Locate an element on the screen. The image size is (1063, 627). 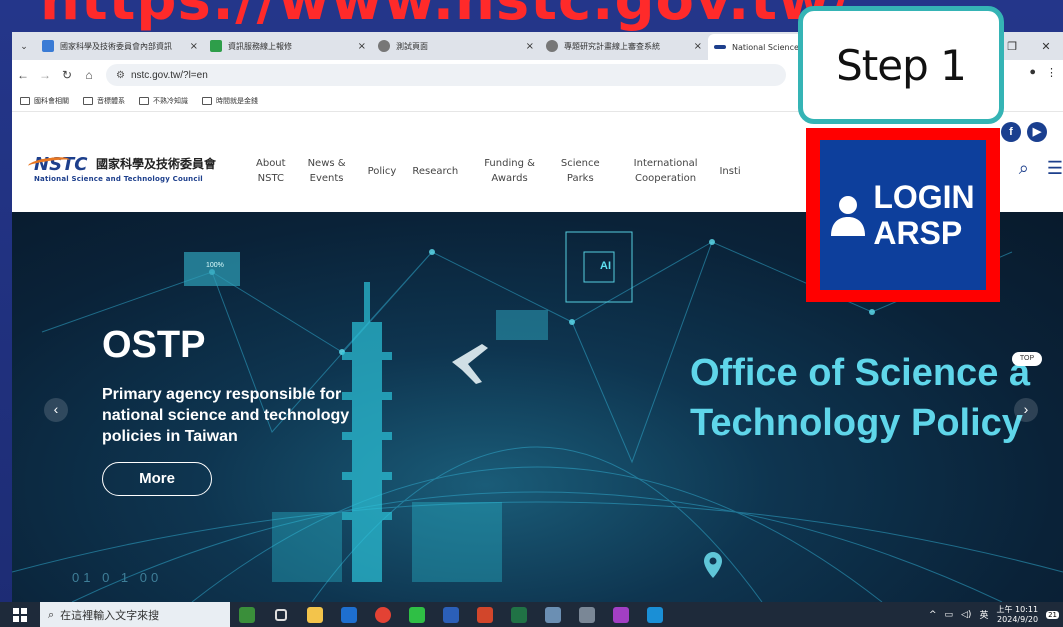
bookmark-folder: 音標體系 is located at coordinates (104, 101).